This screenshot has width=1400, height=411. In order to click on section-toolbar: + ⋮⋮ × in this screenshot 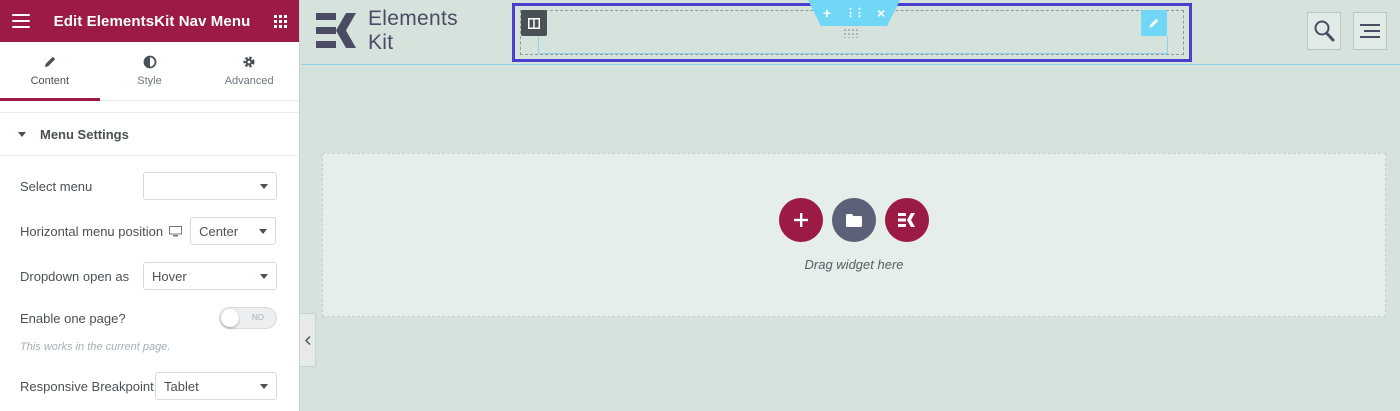, I will do `click(854, 13)`.